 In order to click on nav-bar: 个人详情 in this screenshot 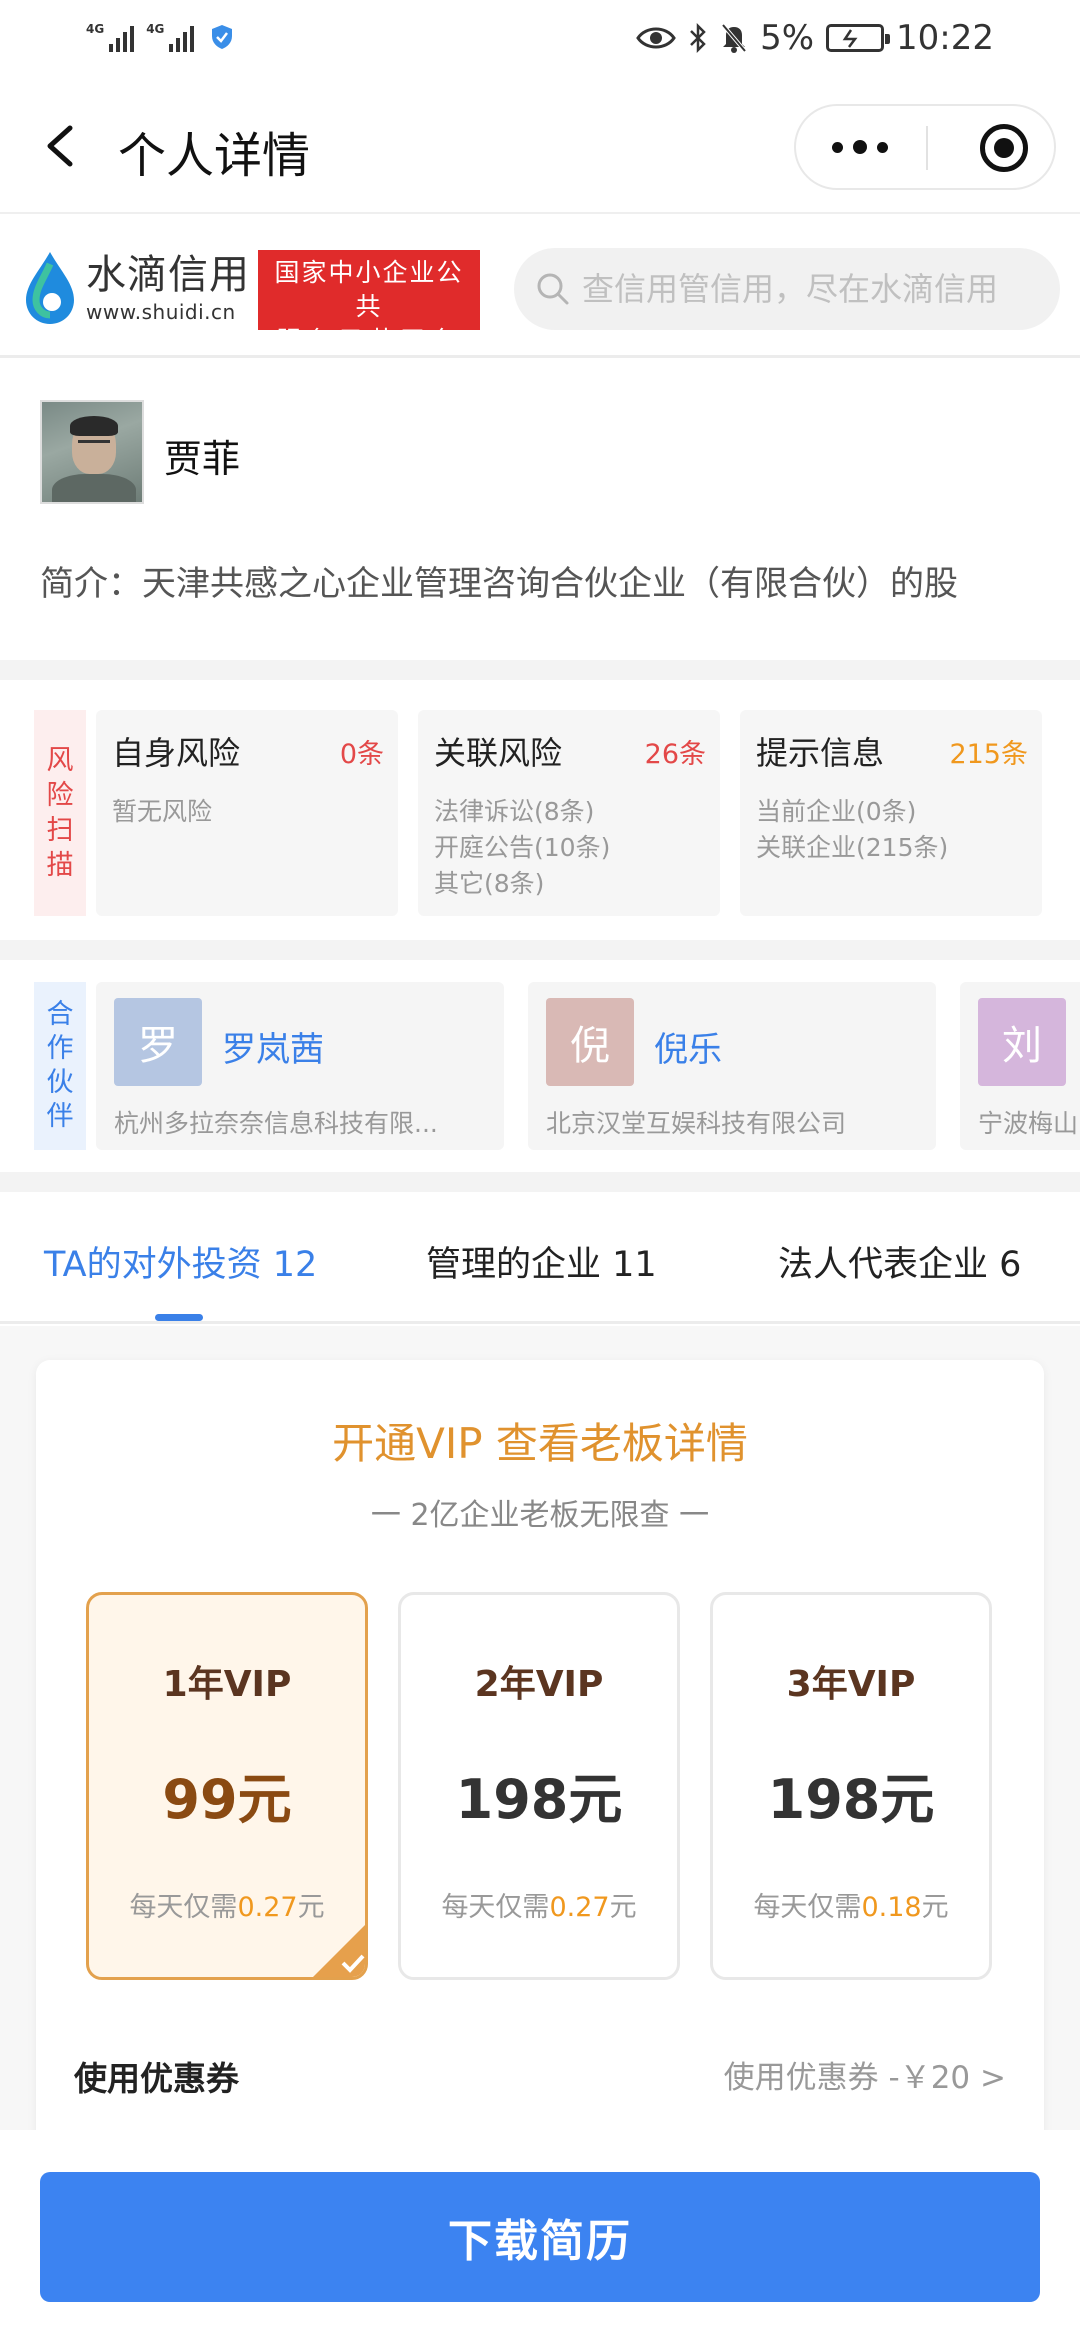, I will do `click(540, 145)`.